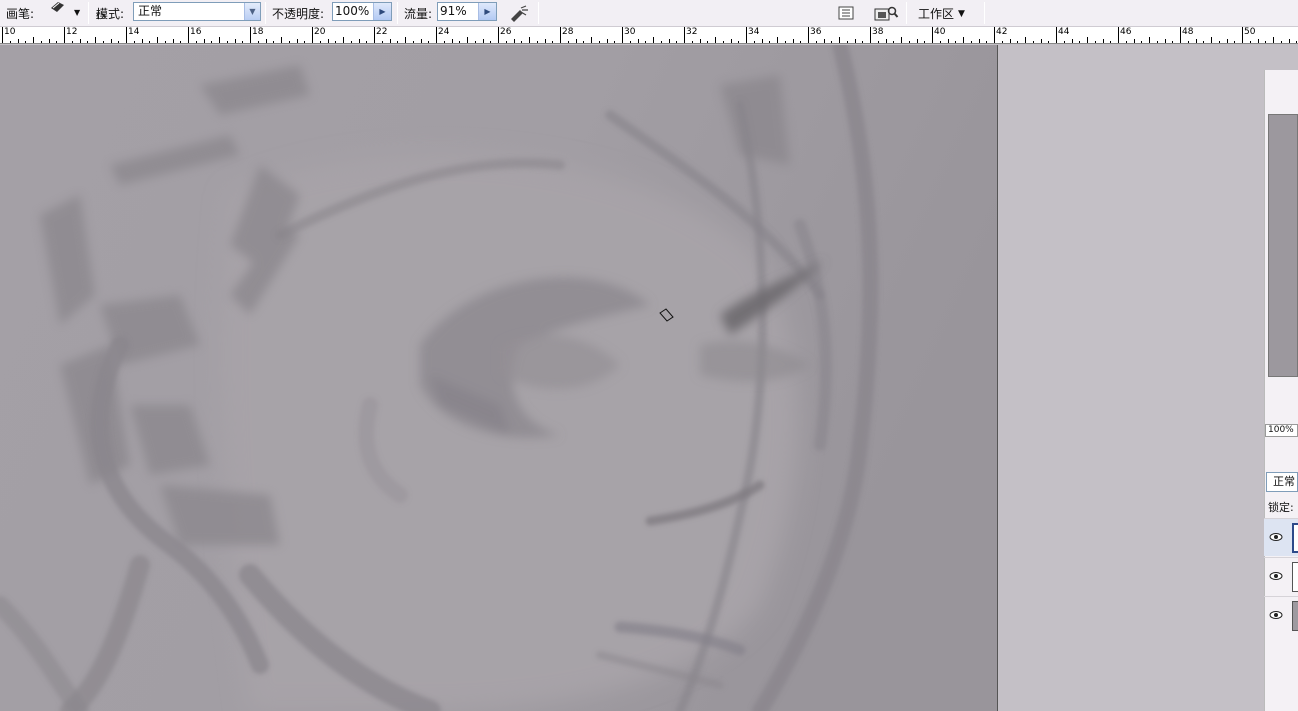  I want to click on airbrush-button, so click(519, 13).